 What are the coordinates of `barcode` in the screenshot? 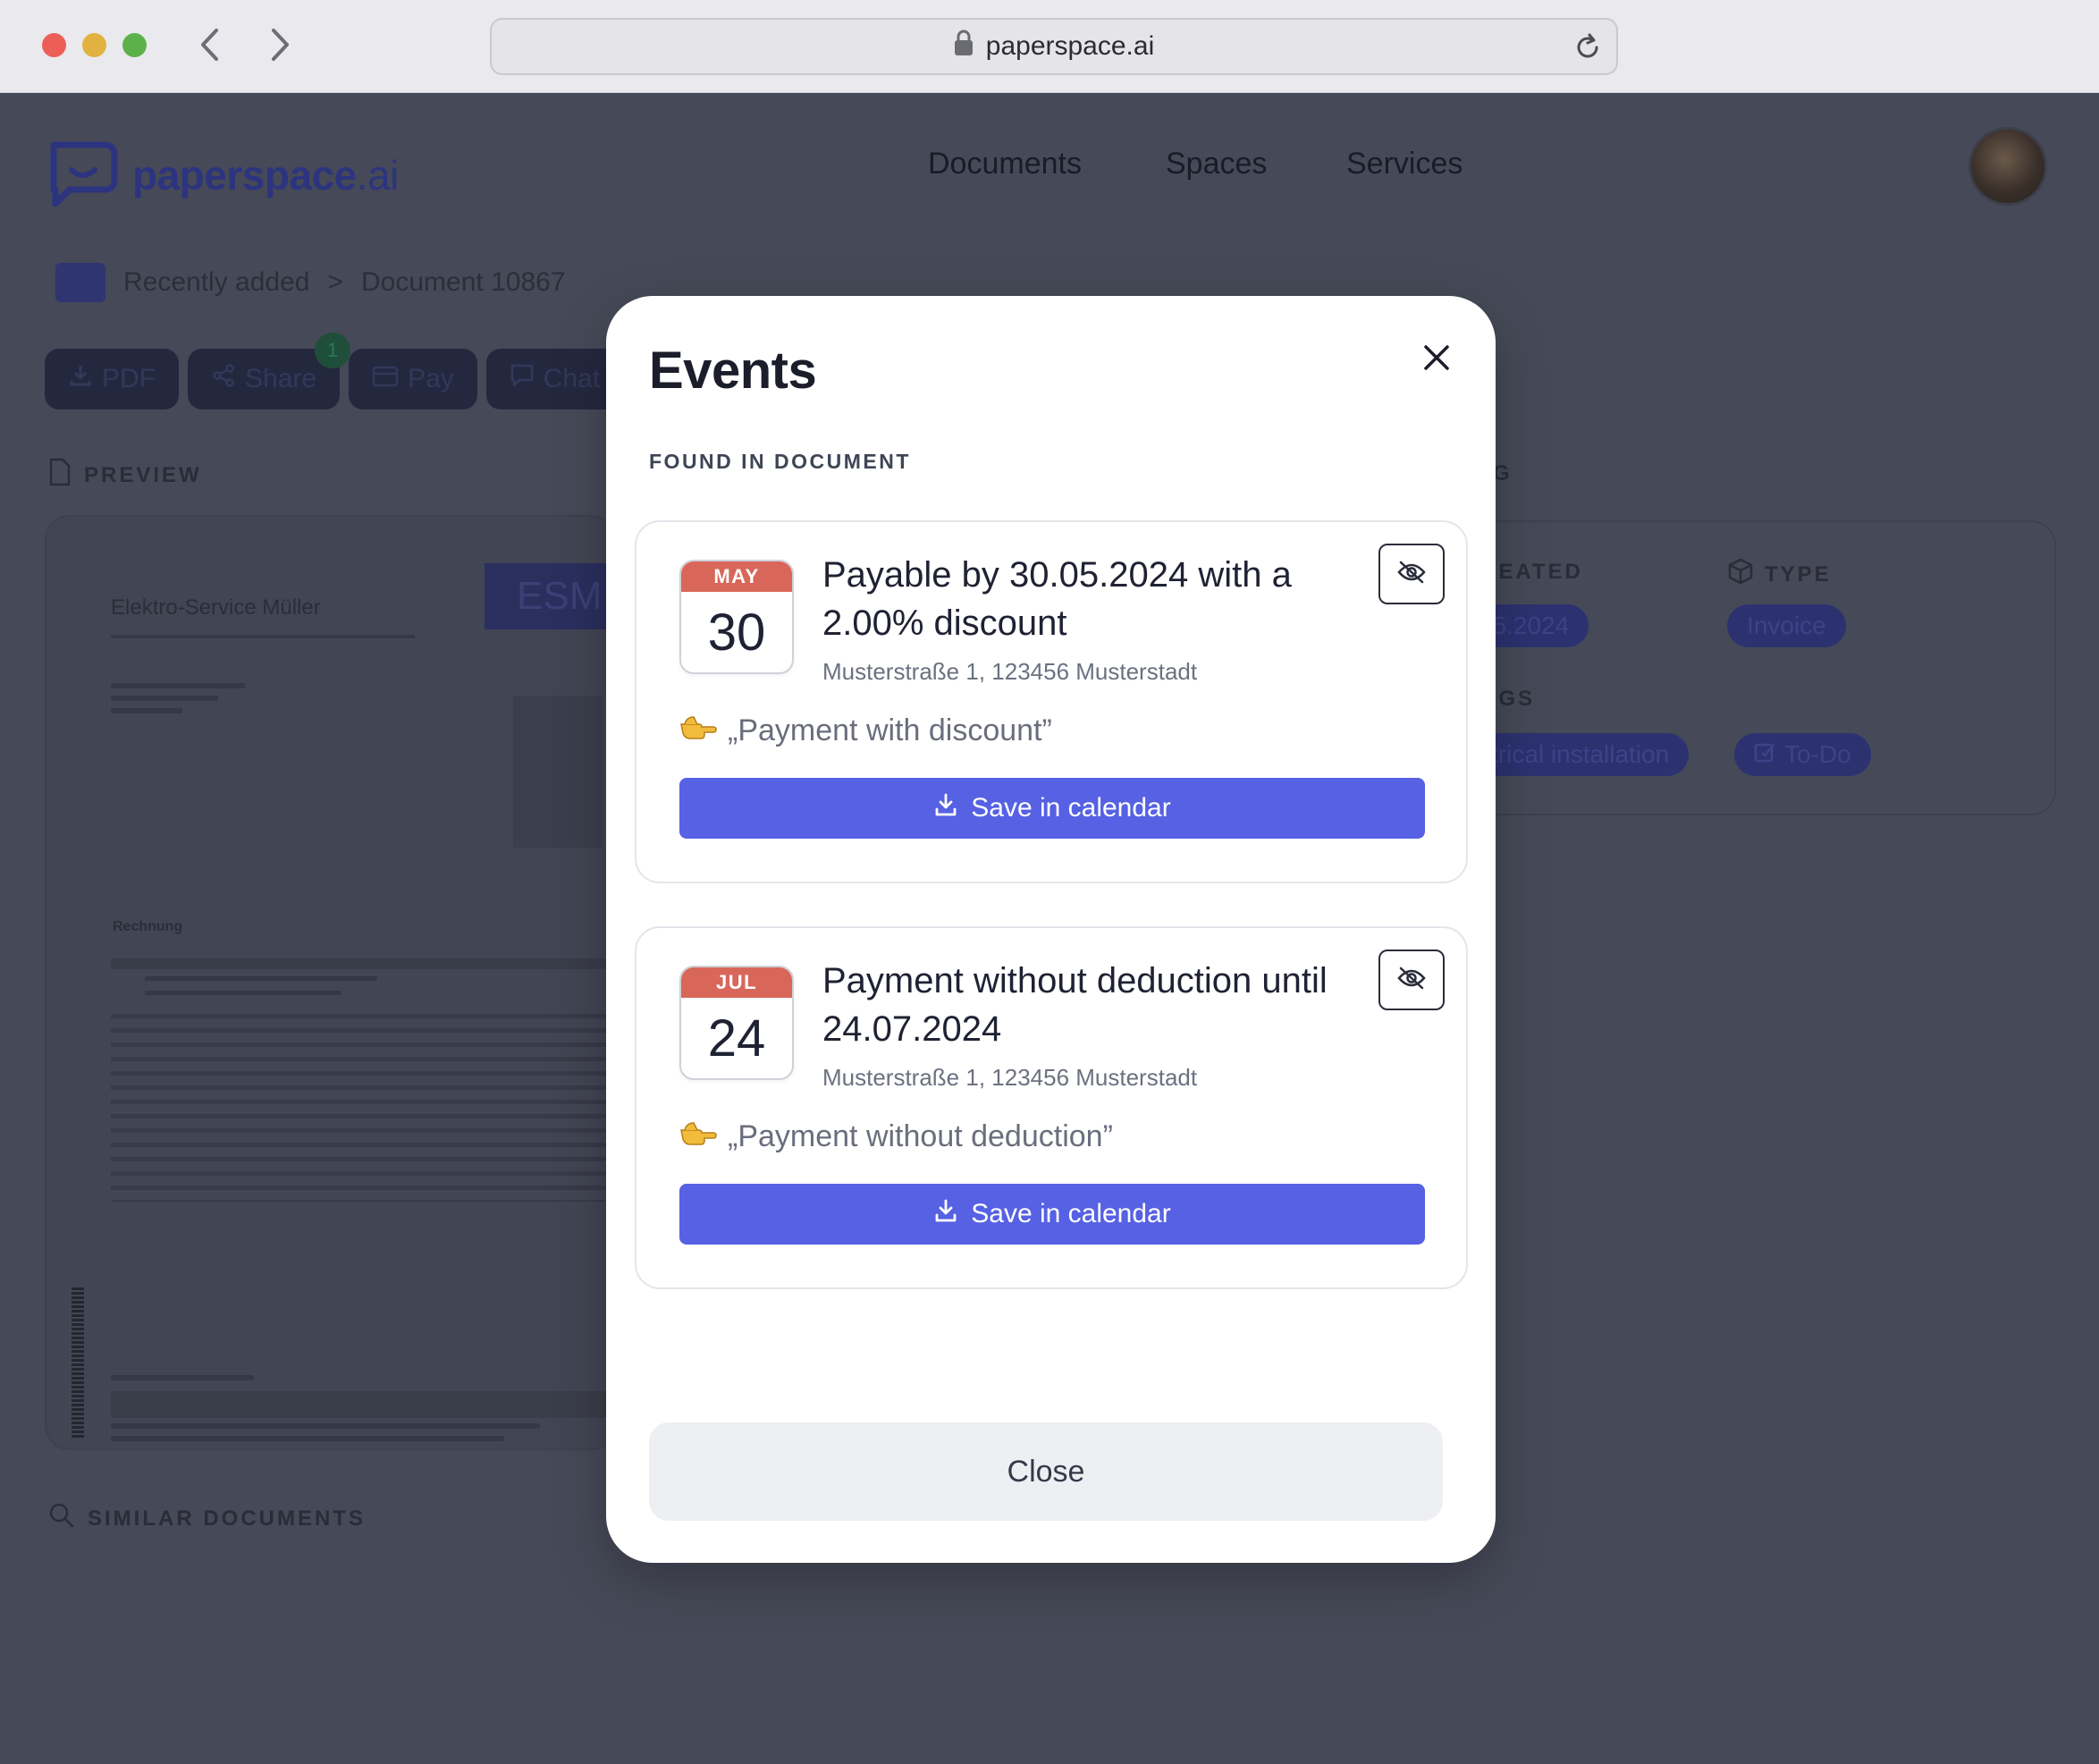 It's located at (78, 1362).